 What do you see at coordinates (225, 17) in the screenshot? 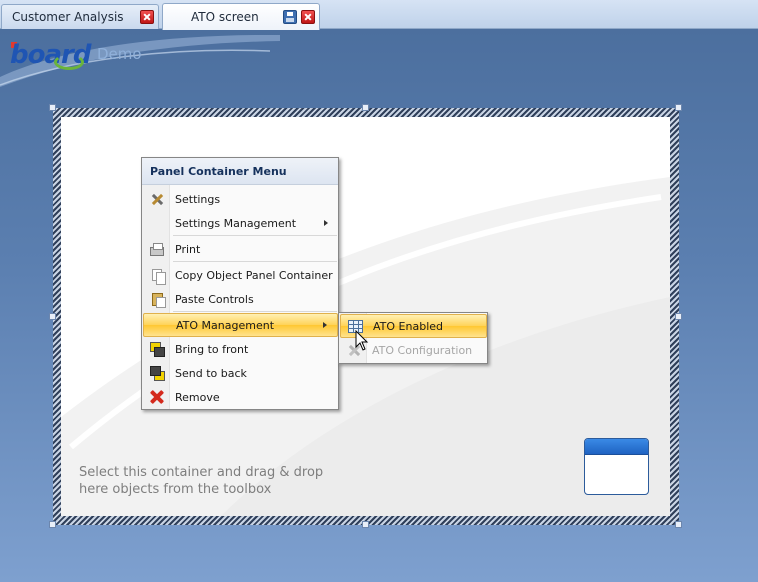
I see `tab-label: ATO screen` at bounding box center [225, 17].